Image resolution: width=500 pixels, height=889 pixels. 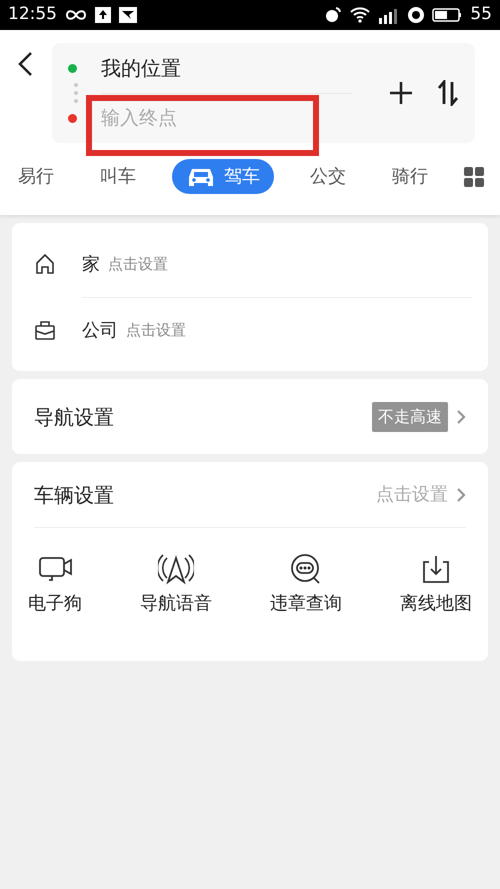 I want to click on briefcase-icon, so click(x=45, y=330).